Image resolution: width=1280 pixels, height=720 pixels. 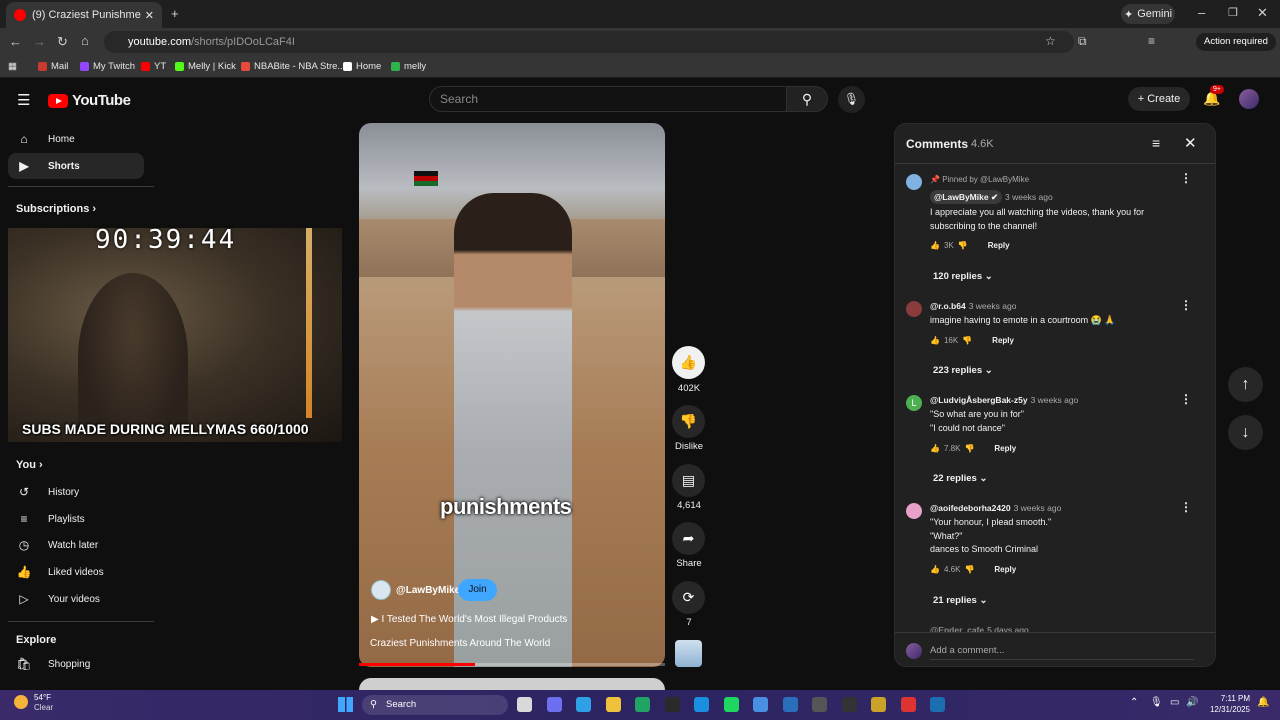 I want to click on remix-button: ⟳, so click(x=688, y=597).